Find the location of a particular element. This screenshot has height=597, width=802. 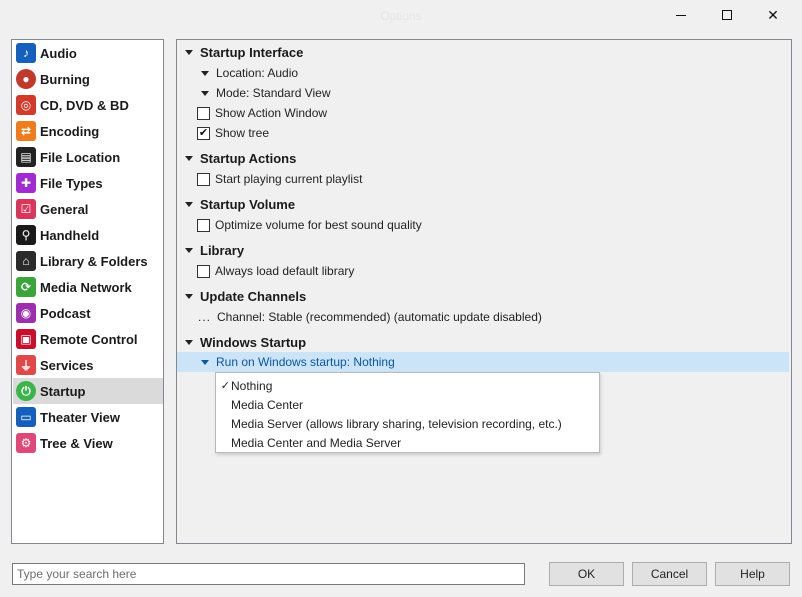

section-windows-startup: Windows Startup is located at coordinates (245, 342).